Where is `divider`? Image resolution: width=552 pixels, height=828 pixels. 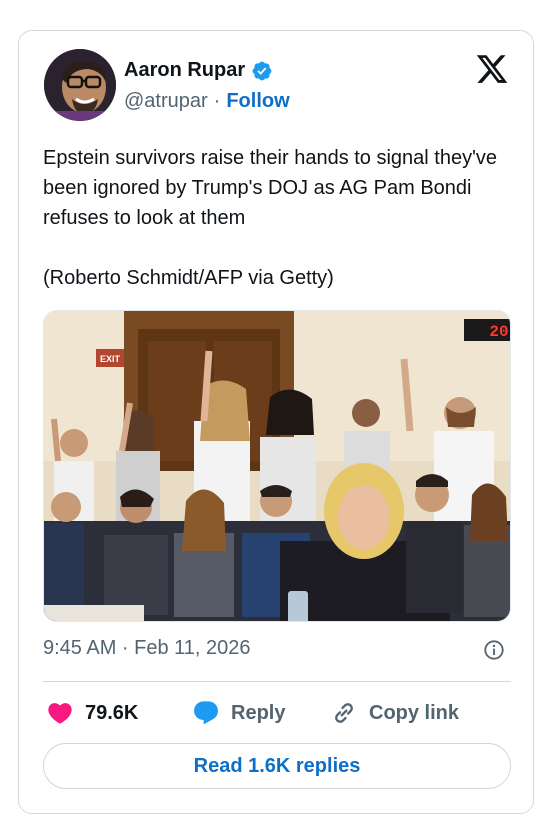 divider is located at coordinates (277, 681).